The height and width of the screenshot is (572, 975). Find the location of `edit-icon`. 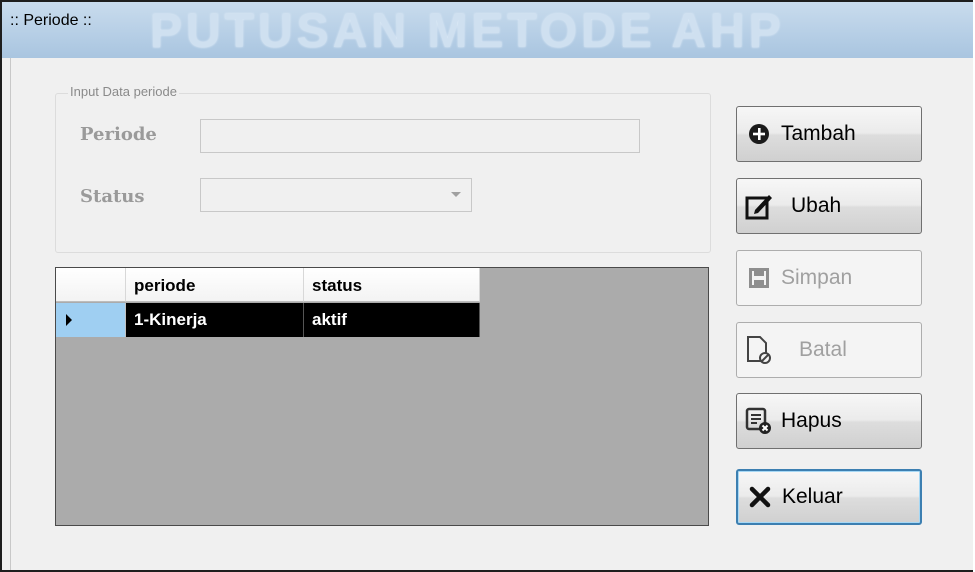

edit-icon is located at coordinates (759, 206).